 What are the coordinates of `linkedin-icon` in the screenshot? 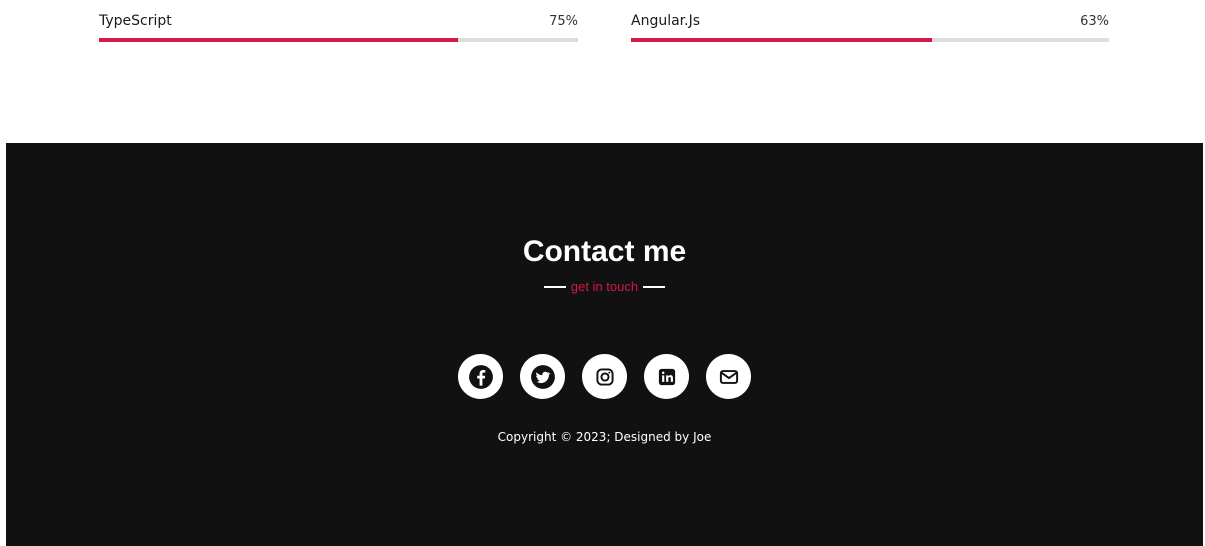 It's located at (666, 376).